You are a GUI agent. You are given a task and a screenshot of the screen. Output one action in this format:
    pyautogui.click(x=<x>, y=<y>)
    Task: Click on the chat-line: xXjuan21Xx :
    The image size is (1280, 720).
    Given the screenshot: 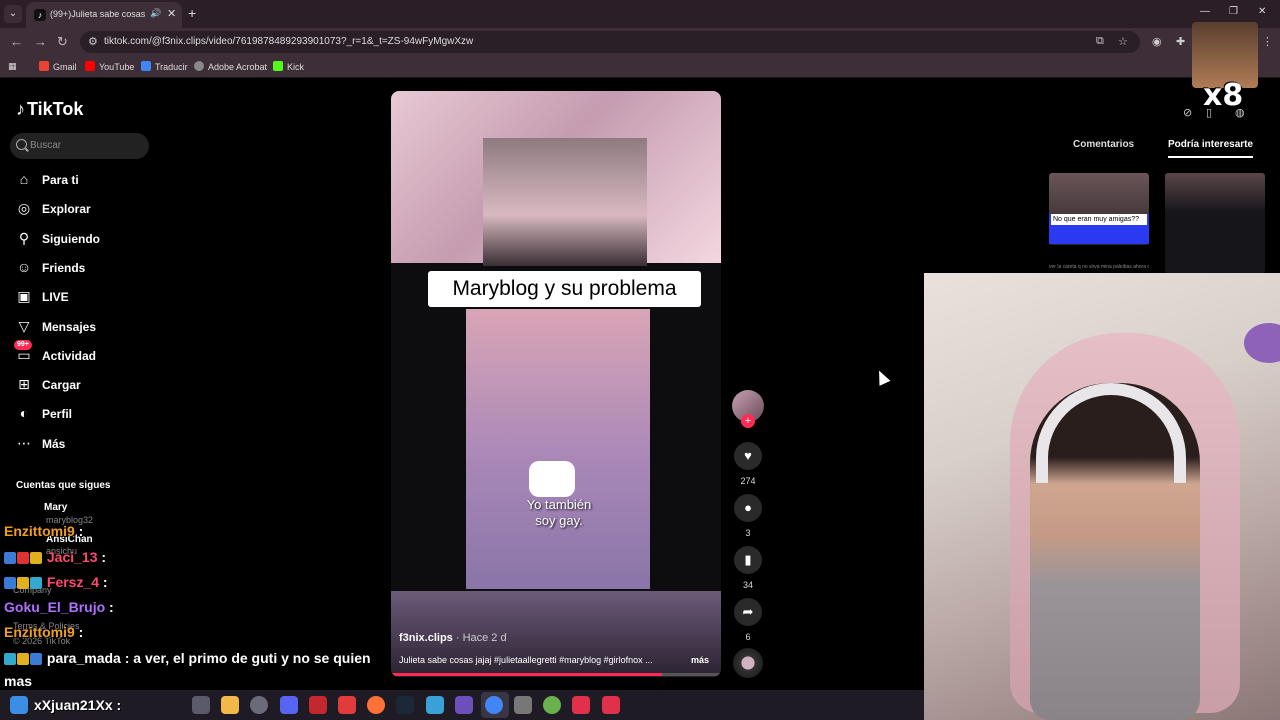 What is the action you would take?
    pyautogui.click(x=78, y=705)
    